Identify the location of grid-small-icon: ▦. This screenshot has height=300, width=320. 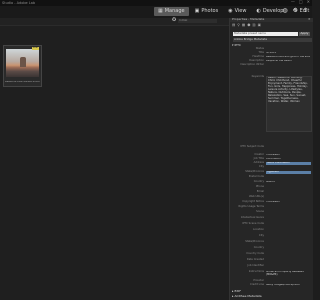
(243, 25).